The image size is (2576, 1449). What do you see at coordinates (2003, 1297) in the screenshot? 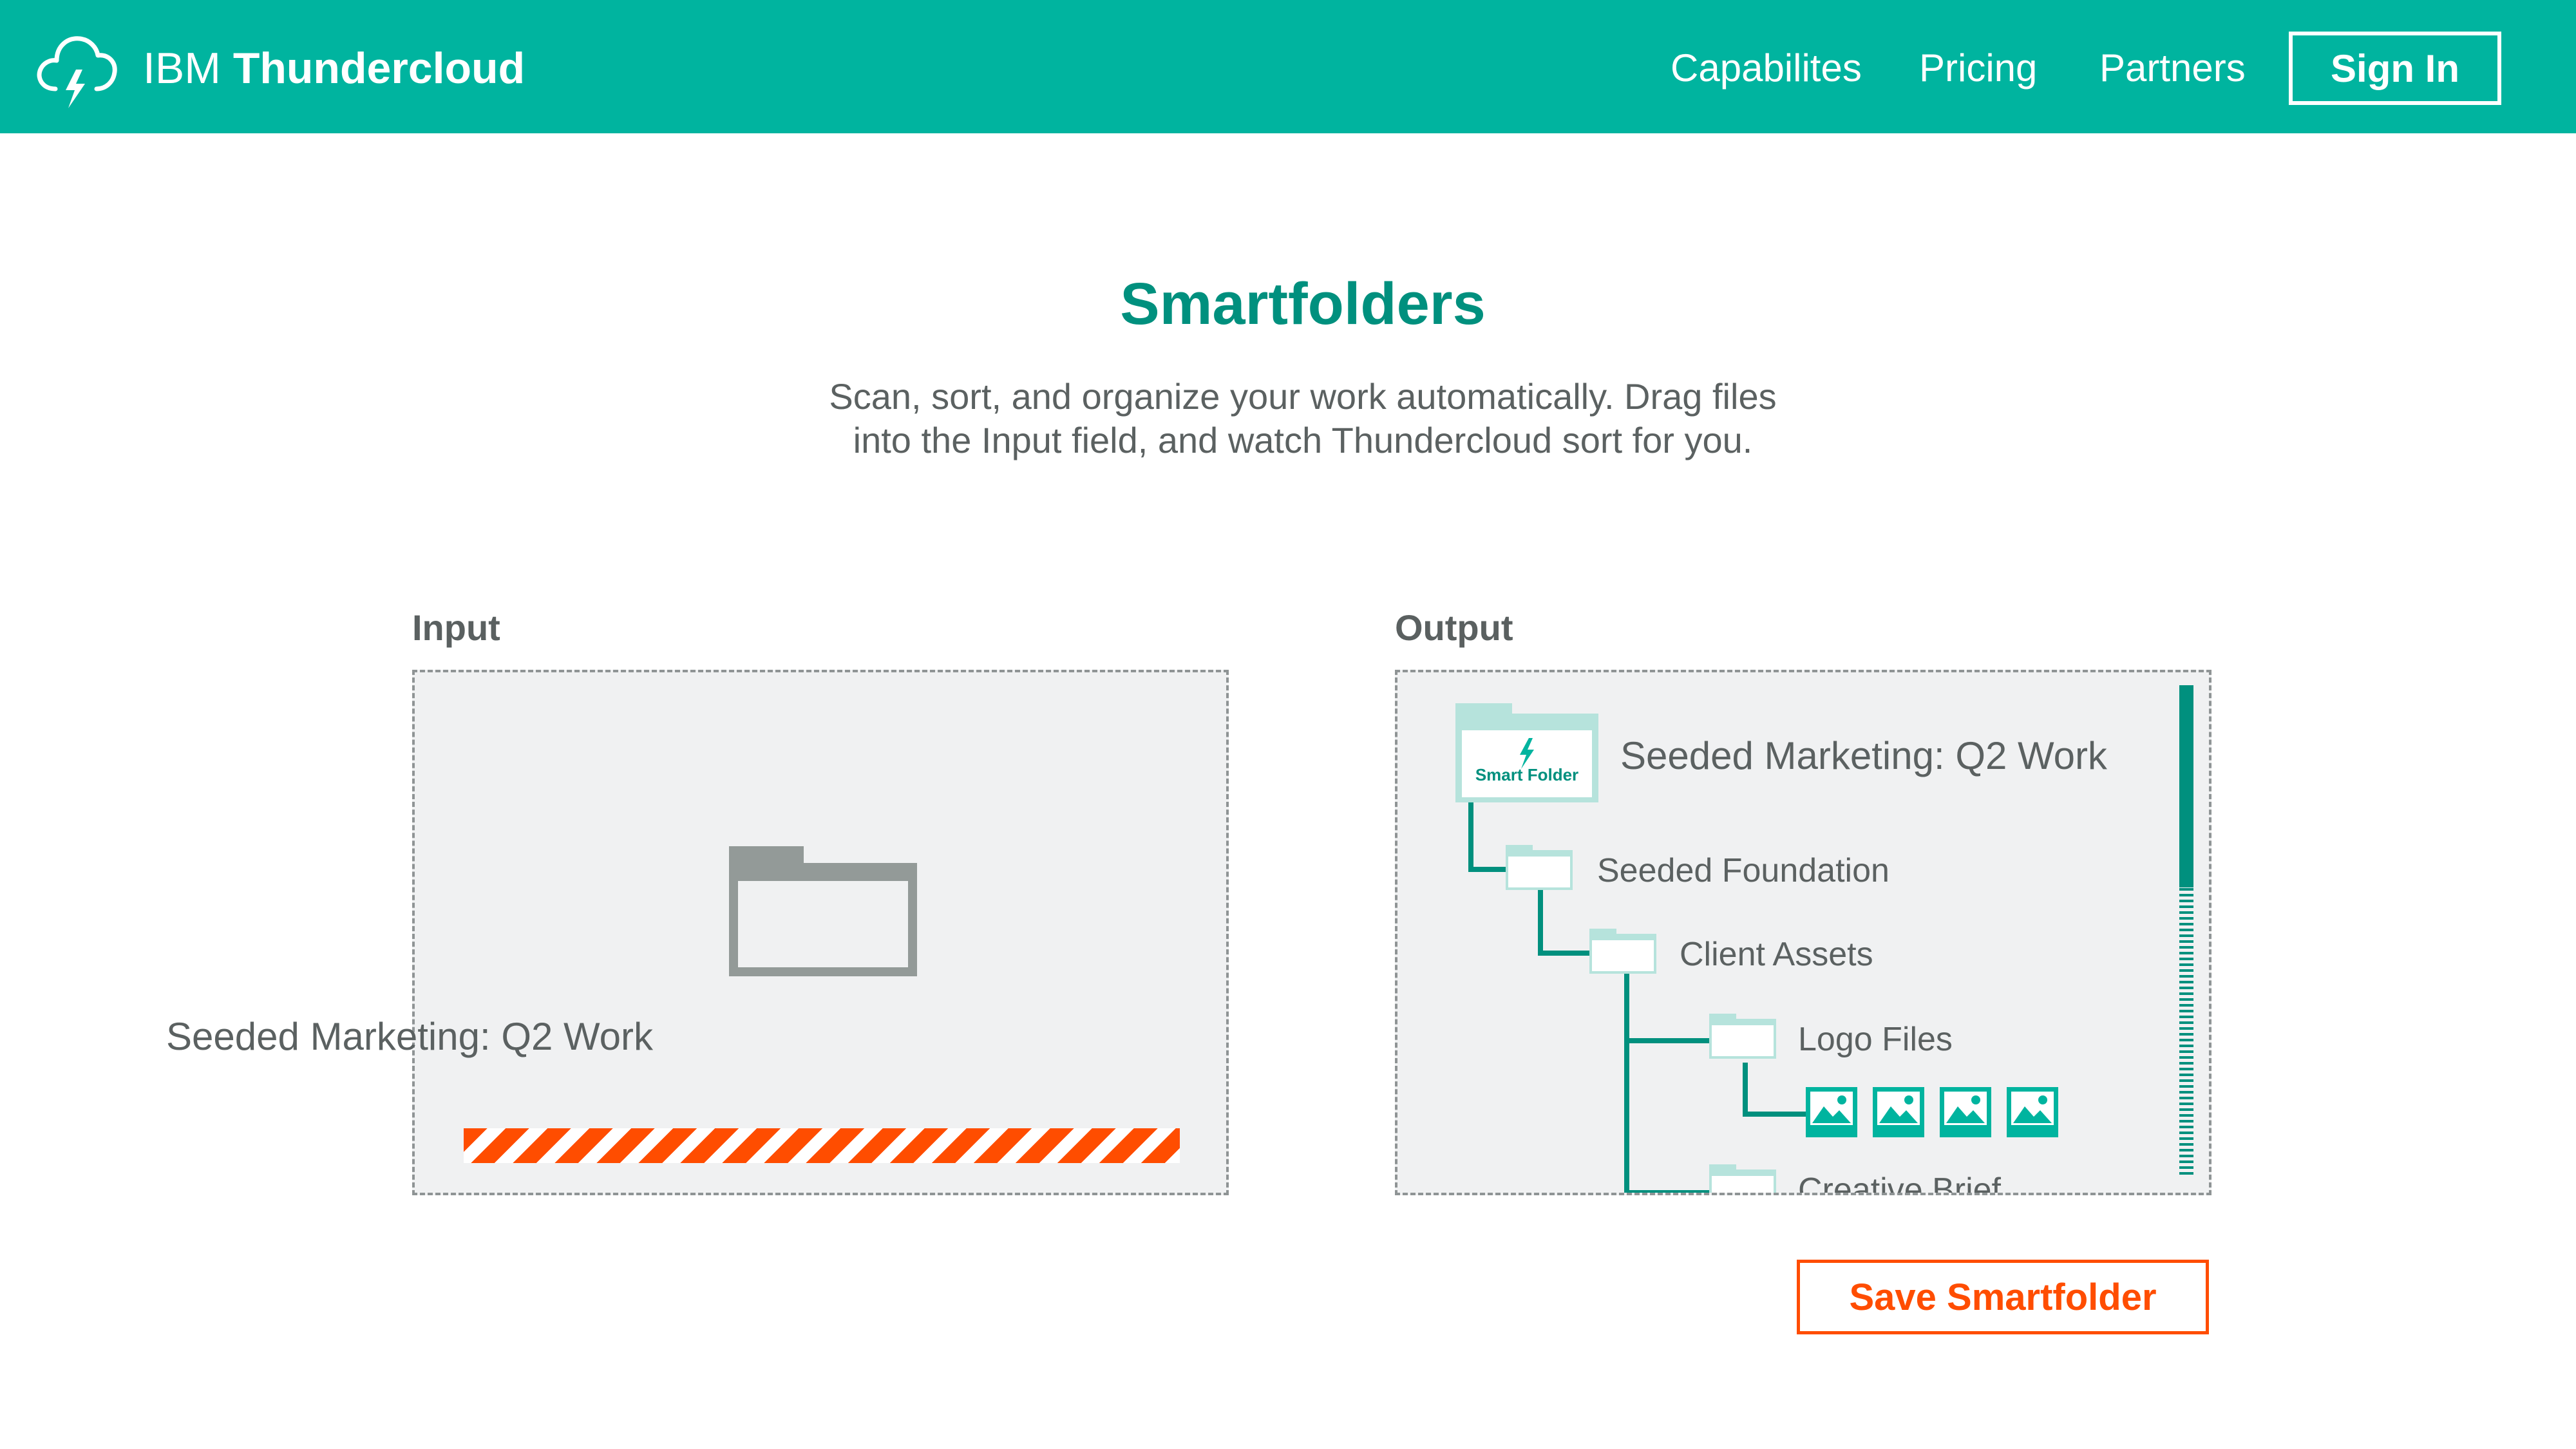
I see `save-smartfolder-button: Save Smartfolder` at bounding box center [2003, 1297].